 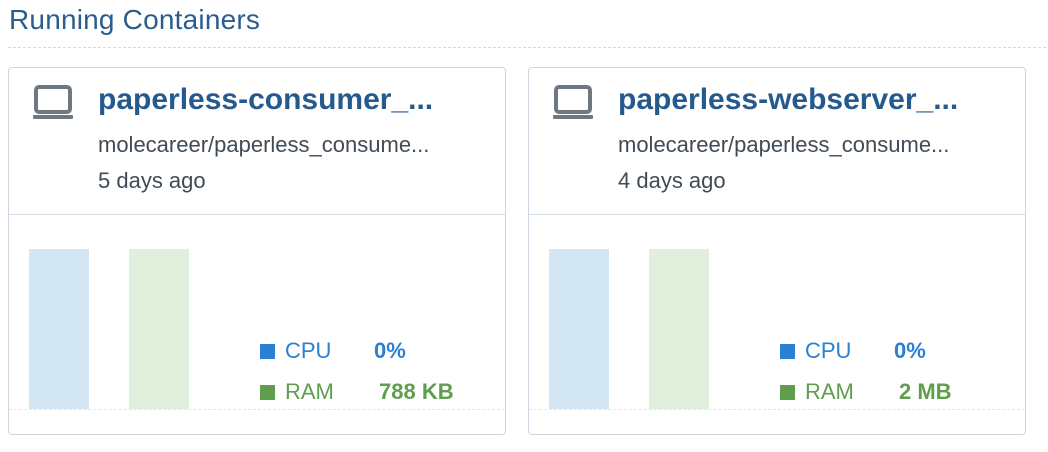 What do you see at coordinates (672, 180) in the screenshot?
I see `container-uptime: 4 days ago` at bounding box center [672, 180].